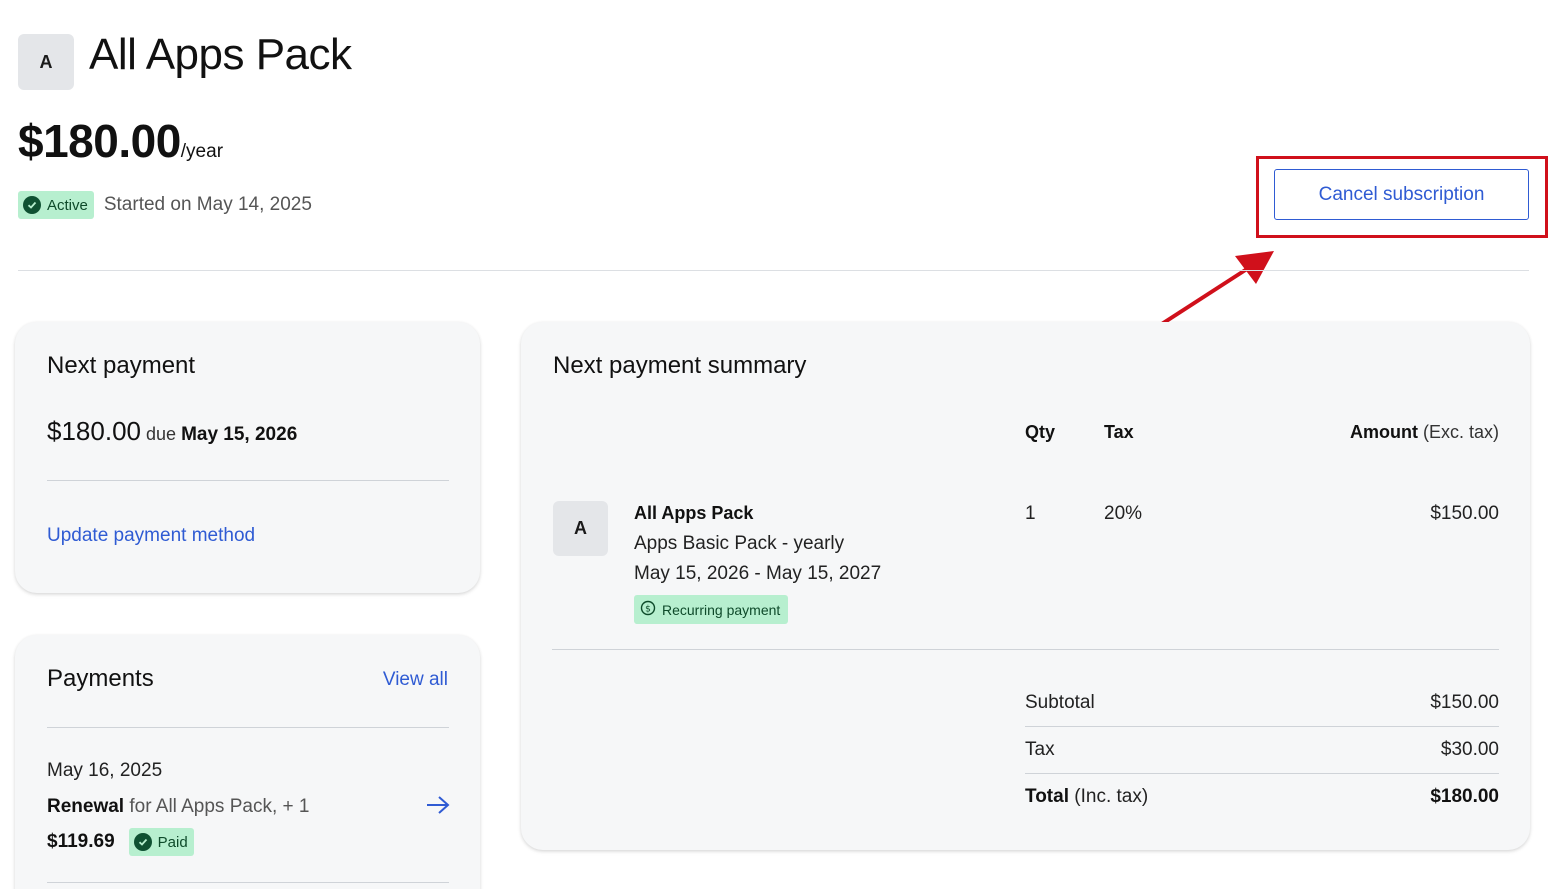 Image resolution: width=1565 pixels, height=889 pixels. What do you see at coordinates (220, 54) in the screenshot?
I see `page-title: All Apps Pack` at bounding box center [220, 54].